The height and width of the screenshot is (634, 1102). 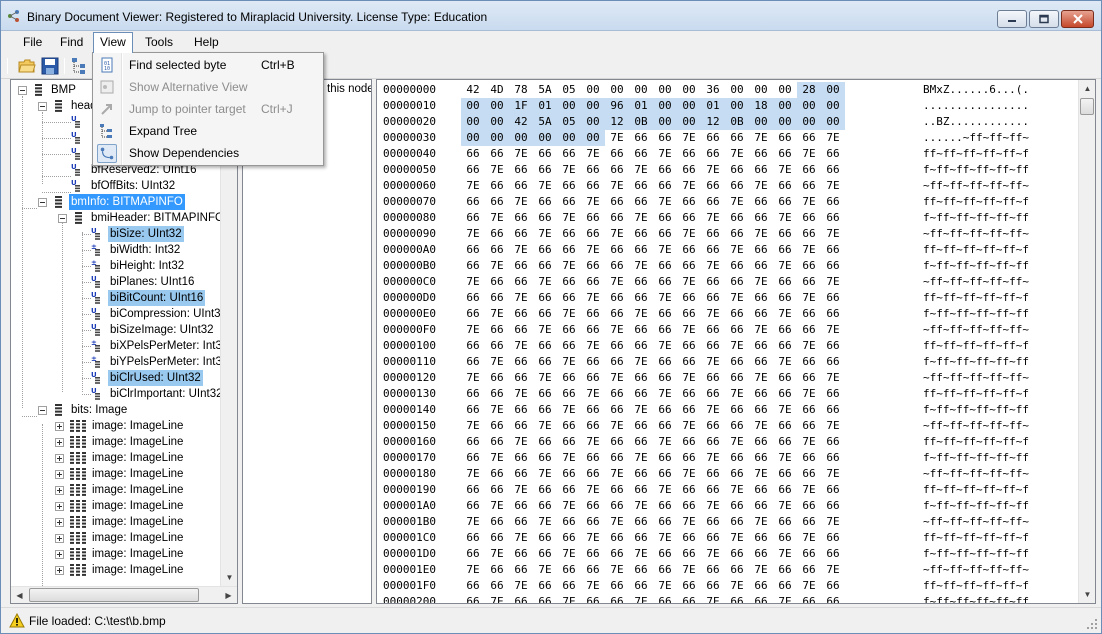 I want to click on hex-byte: 05, so click(x=569, y=90).